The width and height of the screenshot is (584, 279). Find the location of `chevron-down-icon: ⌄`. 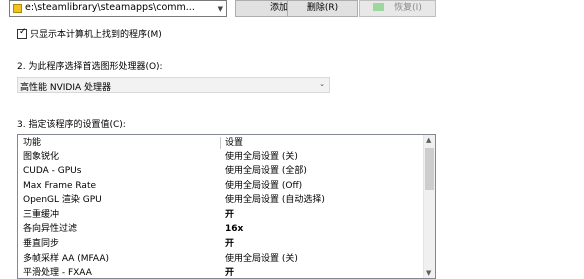

chevron-down-icon: ⌄ is located at coordinates (322, 84).